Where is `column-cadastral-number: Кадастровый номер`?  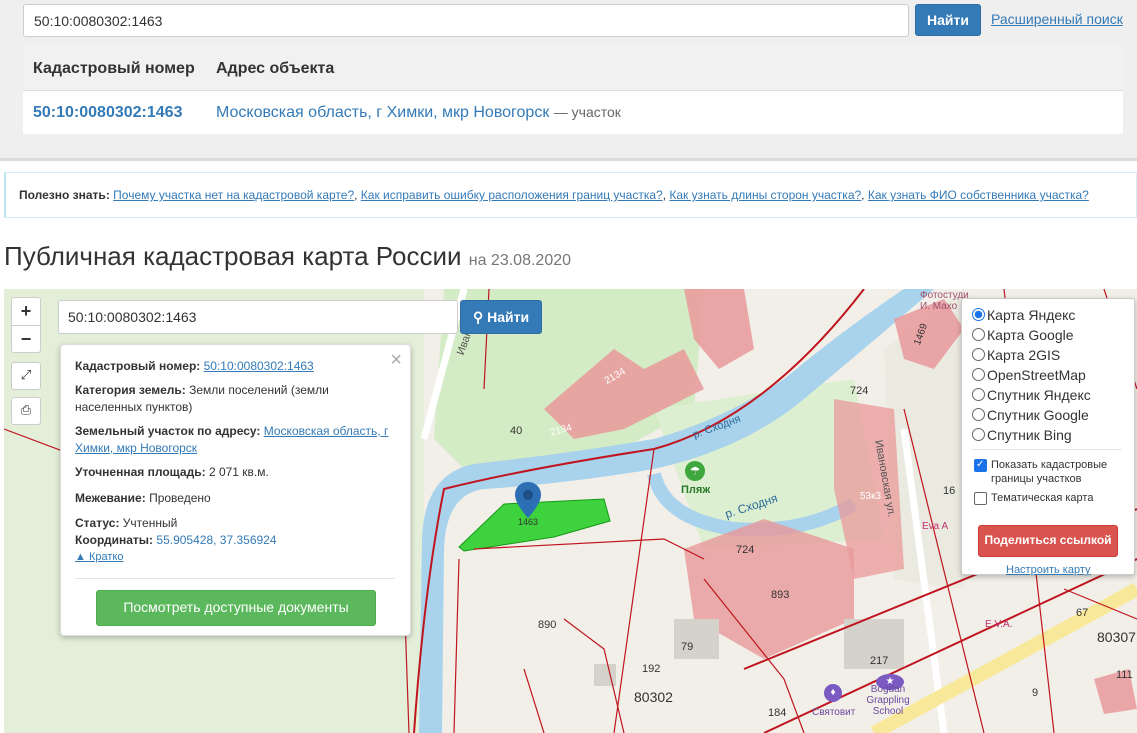 column-cadastral-number: Кадастровый номер is located at coordinates (114, 68).